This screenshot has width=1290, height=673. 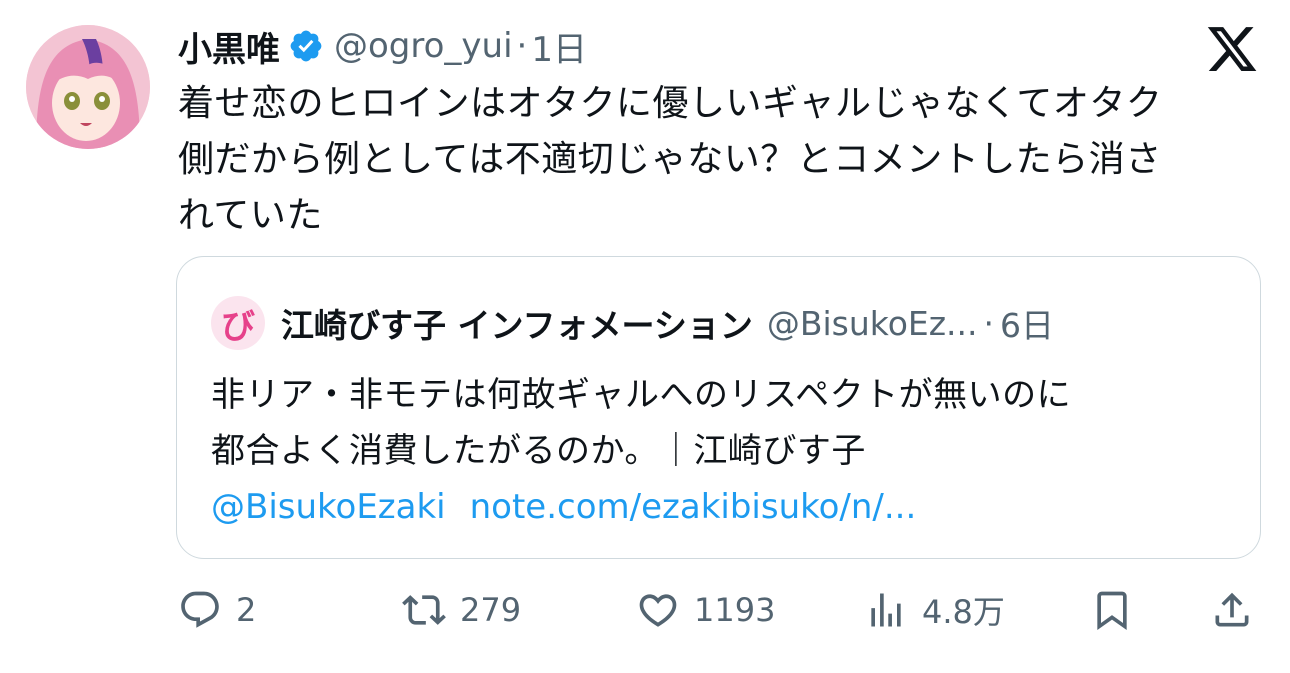 I want to click on bookmark-button, so click(x=1119, y=610).